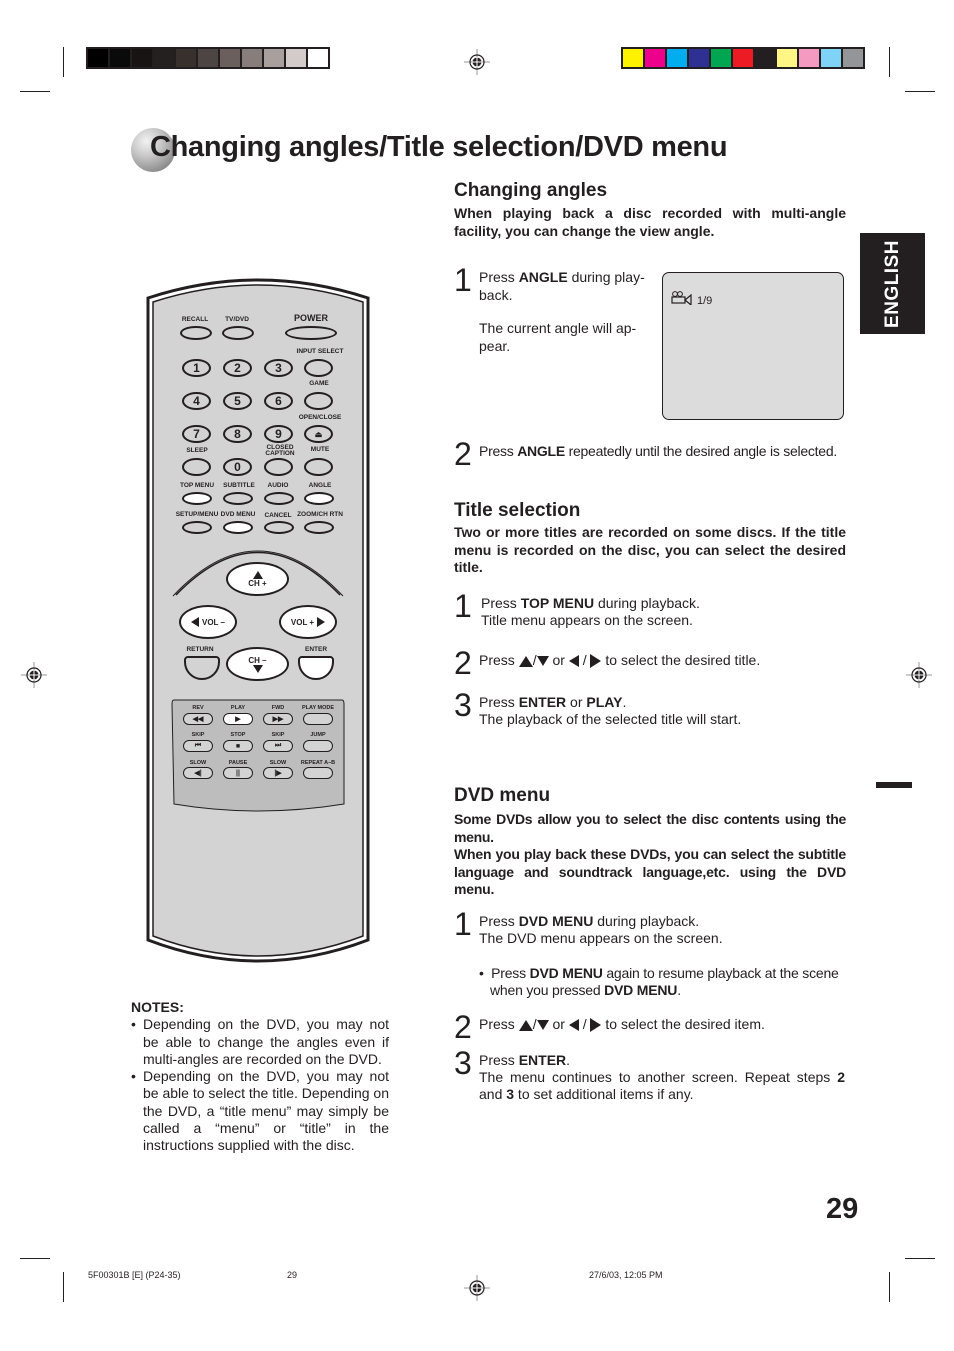 The height and width of the screenshot is (1351, 954). What do you see at coordinates (319, 527) in the screenshot?
I see `remote-zoom-ch-rtn-button` at bounding box center [319, 527].